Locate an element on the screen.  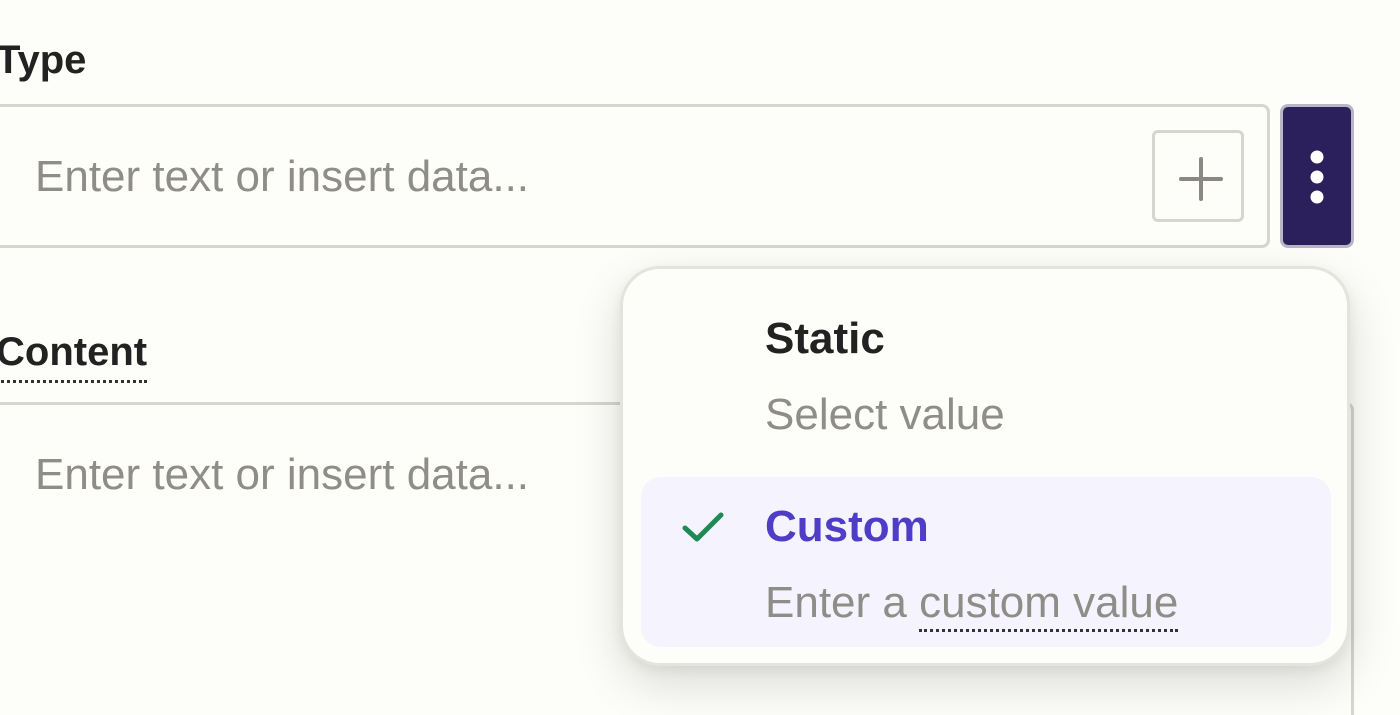
menu-option-title: Custom is located at coordinates (847, 526).